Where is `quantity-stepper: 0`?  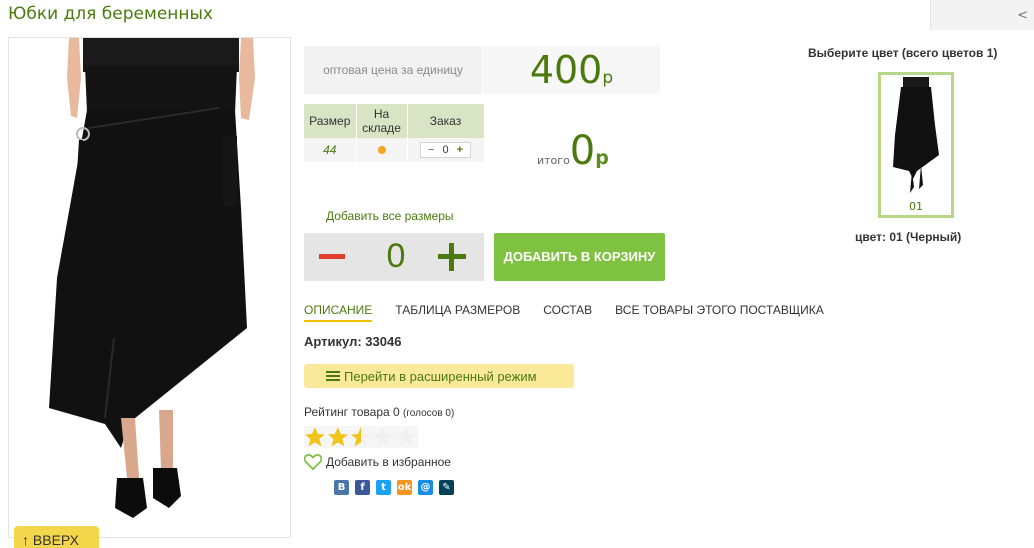
quantity-stepper: 0 is located at coordinates (394, 257).